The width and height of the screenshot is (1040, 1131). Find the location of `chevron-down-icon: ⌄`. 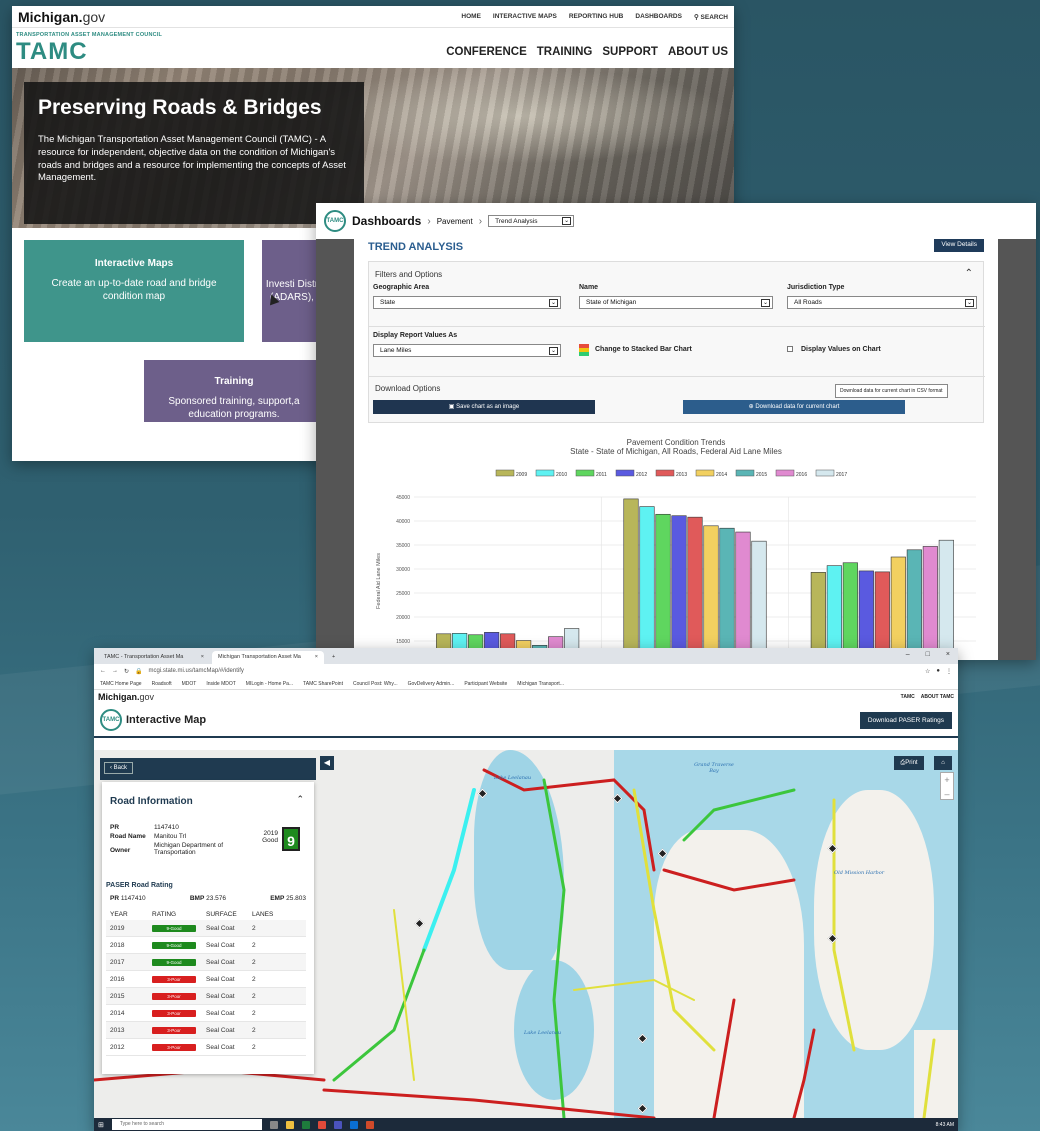

chevron-down-icon: ⌄ is located at coordinates (553, 350).